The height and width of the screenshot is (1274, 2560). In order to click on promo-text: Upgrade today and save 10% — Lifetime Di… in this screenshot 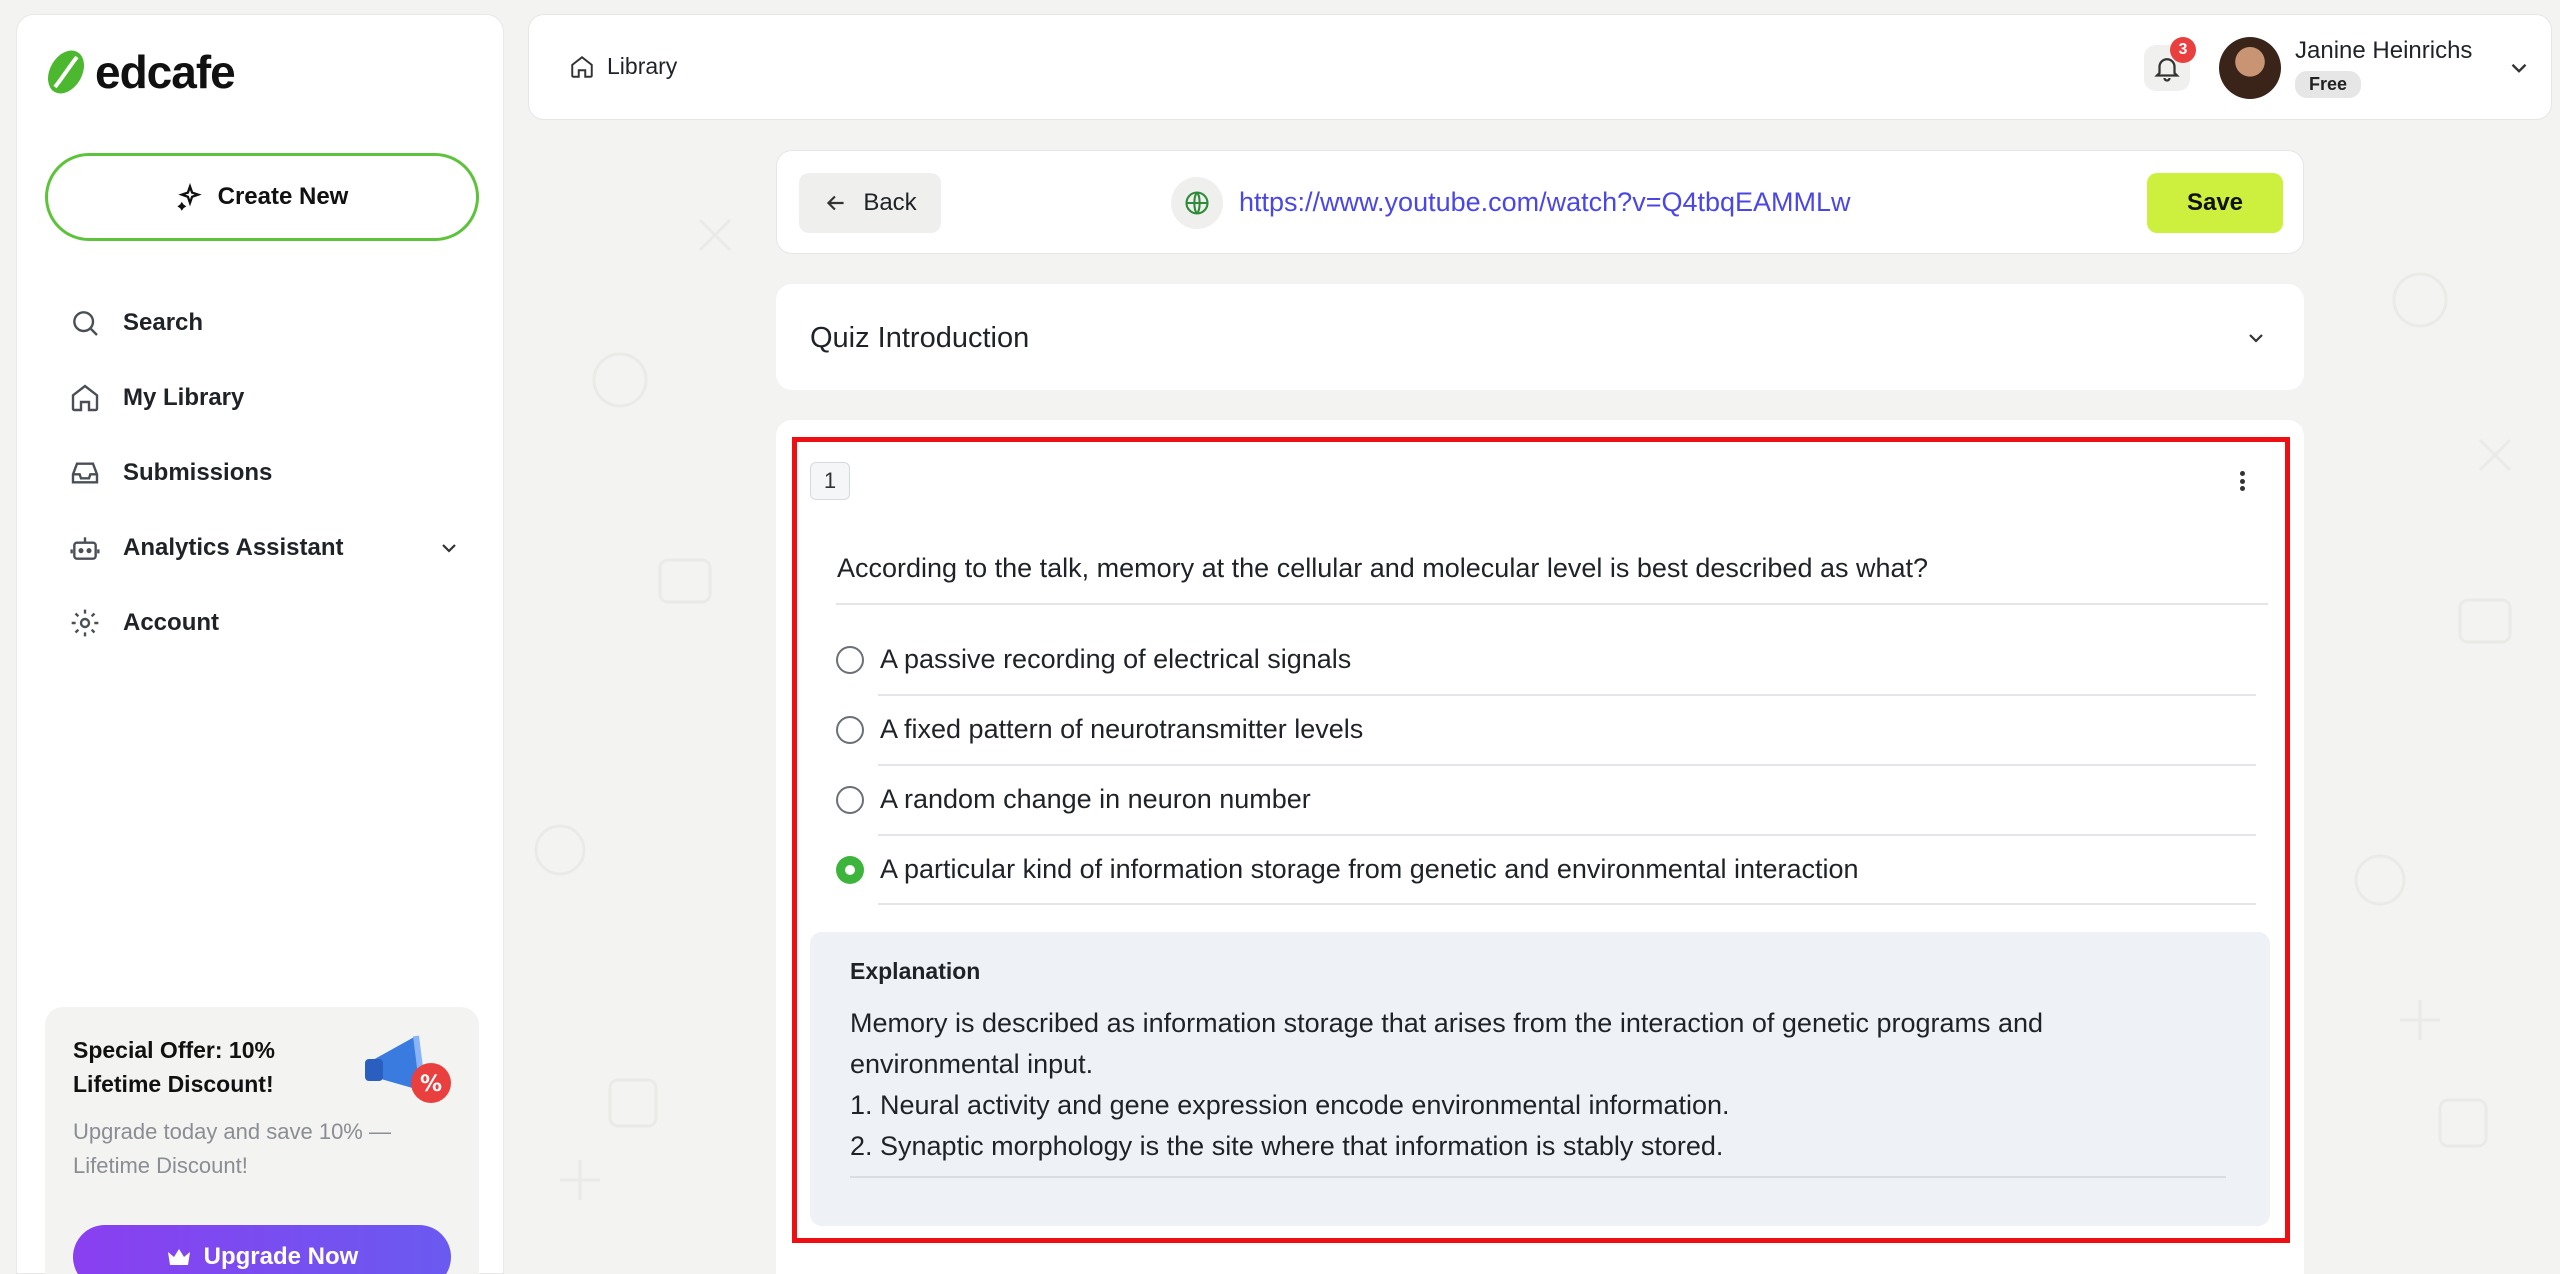, I will do `click(232, 1148)`.